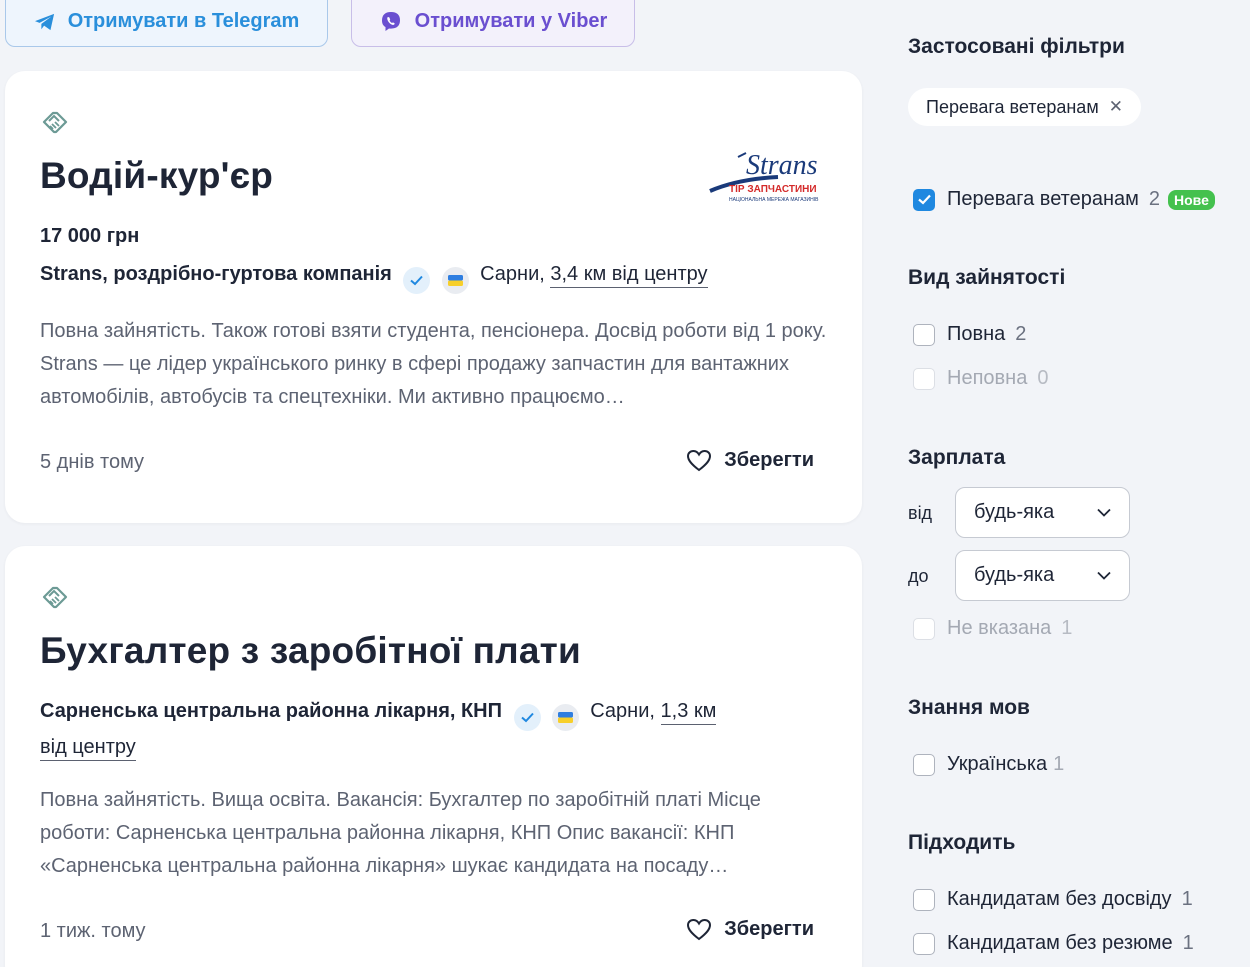 The width and height of the screenshot is (1250, 967). What do you see at coordinates (924, 199) in the screenshot?
I see `checkbox-checked` at bounding box center [924, 199].